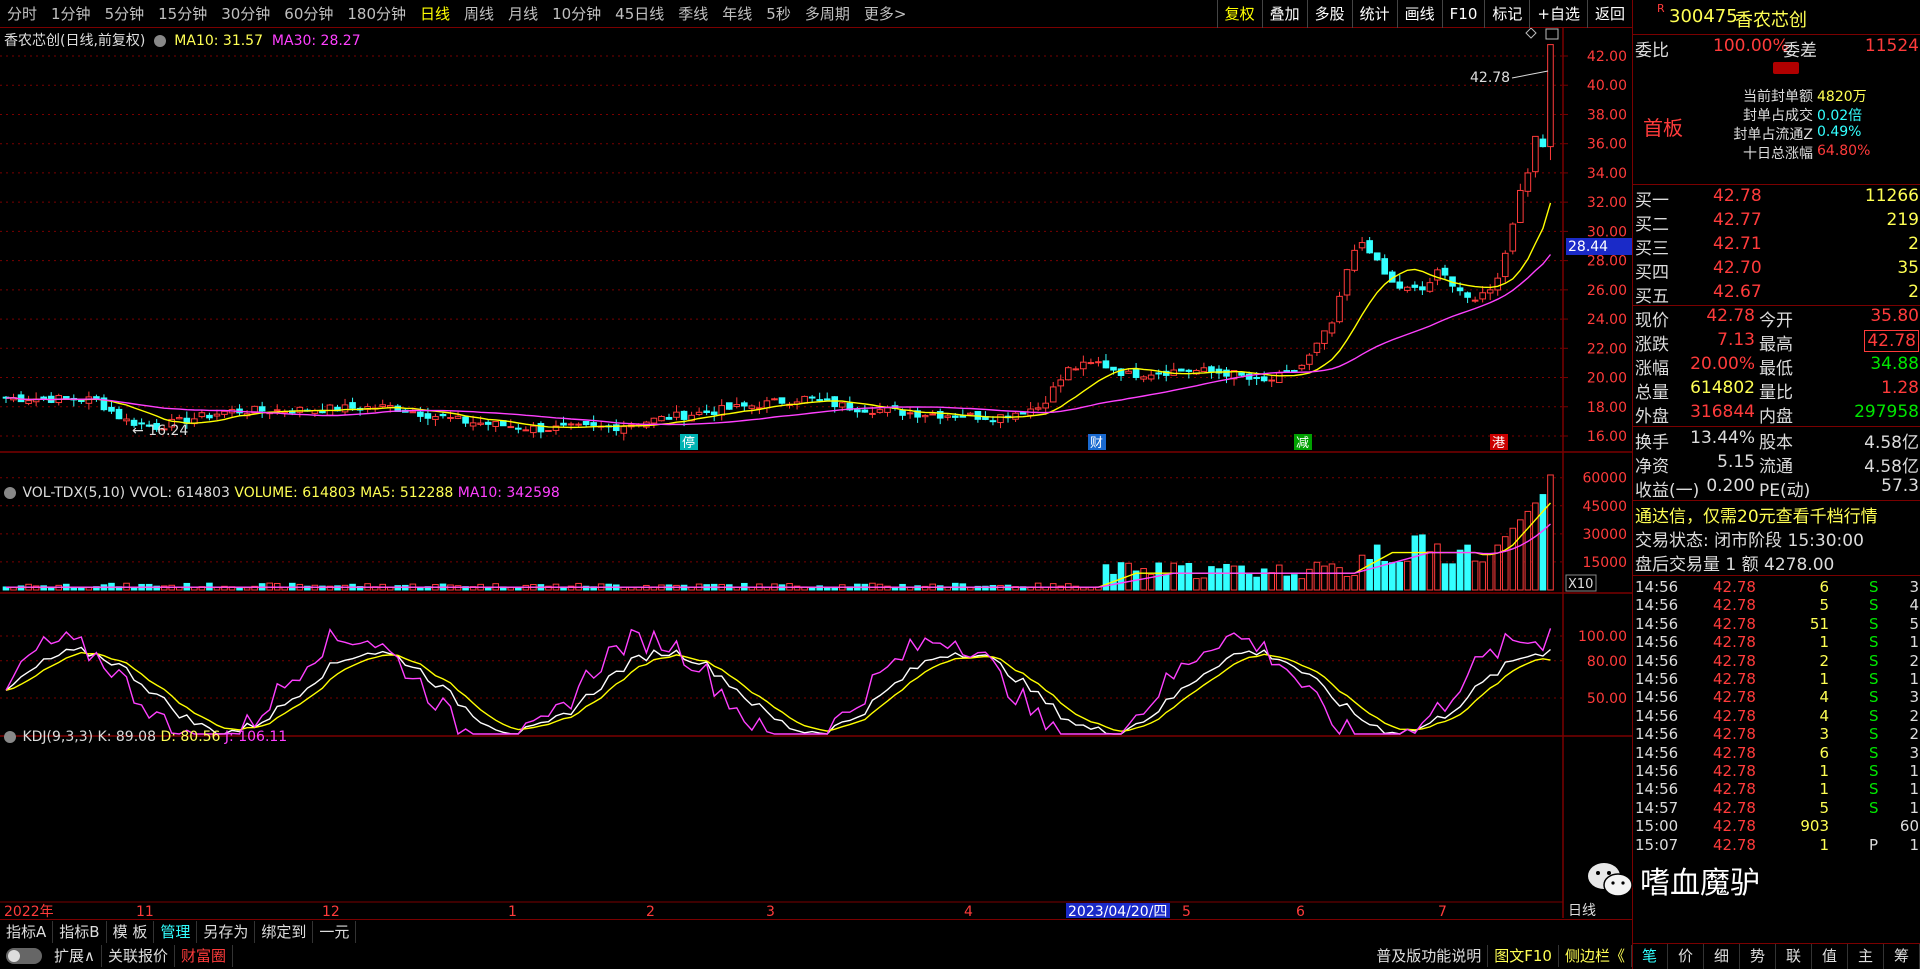 This screenshot has width=1920, height=969. What do you see at coordinates (435, 14) in the screenshot?
I see `period-7: 日线` at bounding box center [435, 14].